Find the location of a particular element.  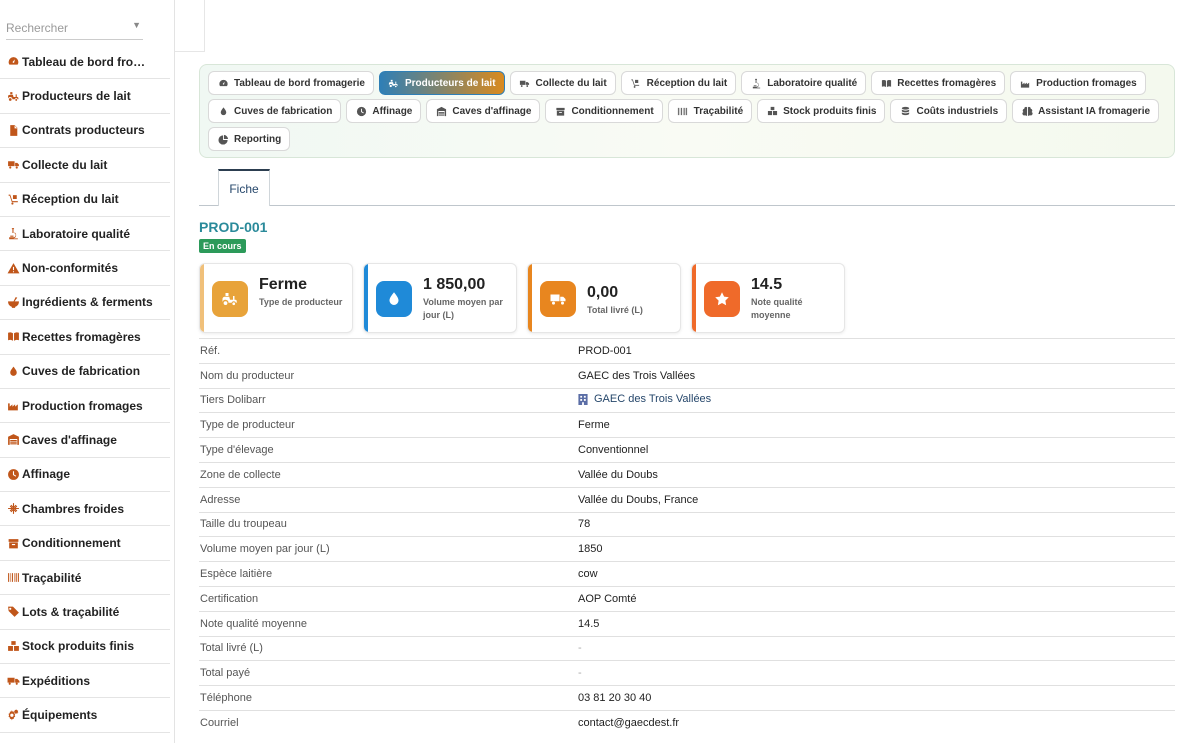

nav-pill: Producteurs de lait is located at coordinates (441, 83).